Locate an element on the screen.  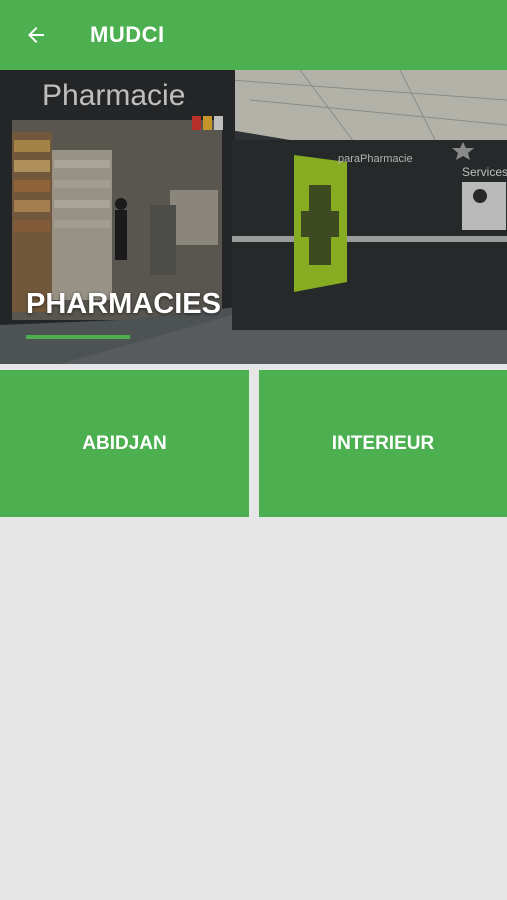
app-title: MUDCI is located at coordinates (127, 34).